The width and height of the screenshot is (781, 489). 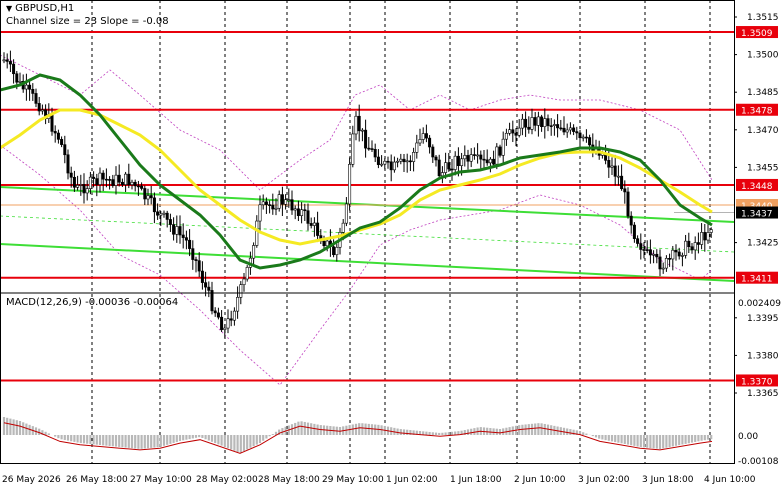 I want to click on symbol-text: GBPUSD,H1, so click(x=45, y=8).